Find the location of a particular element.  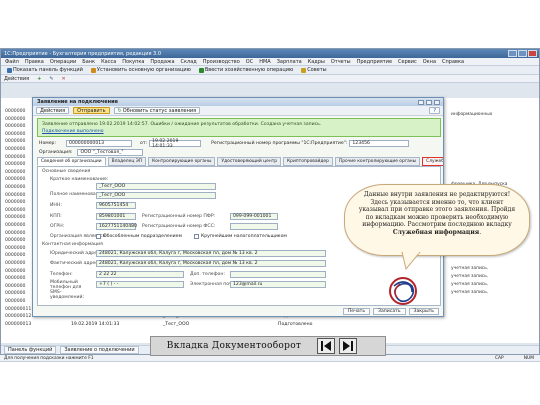

menu-item: Предприятие is located at coordinates (374, 62).